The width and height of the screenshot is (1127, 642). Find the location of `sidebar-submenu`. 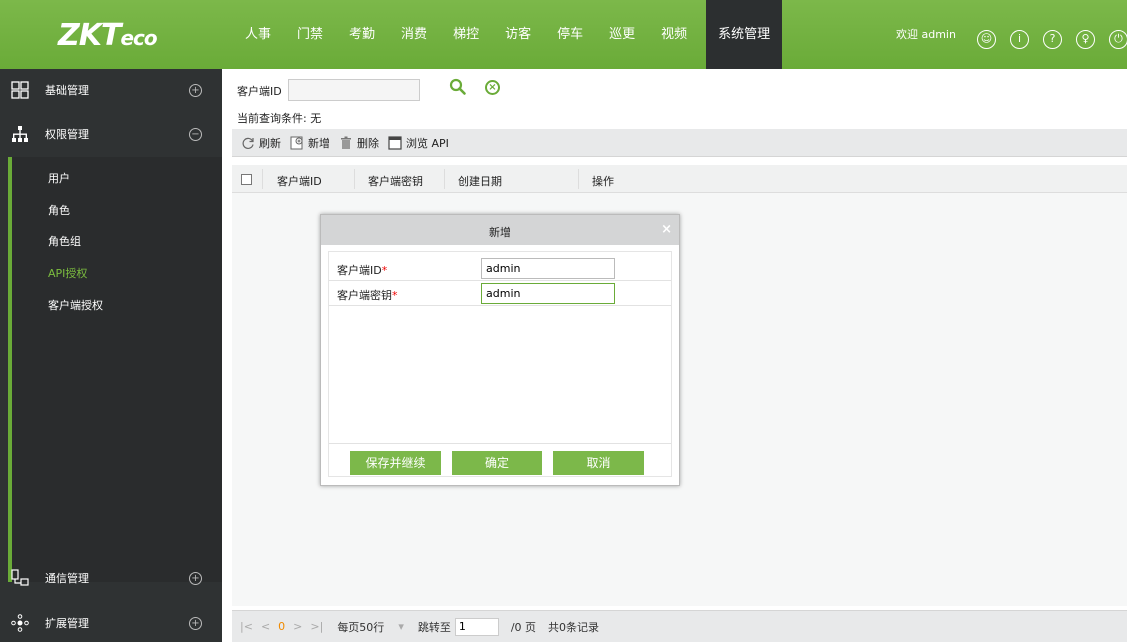

sidebar-submenu is located at coordinates (115, 369).